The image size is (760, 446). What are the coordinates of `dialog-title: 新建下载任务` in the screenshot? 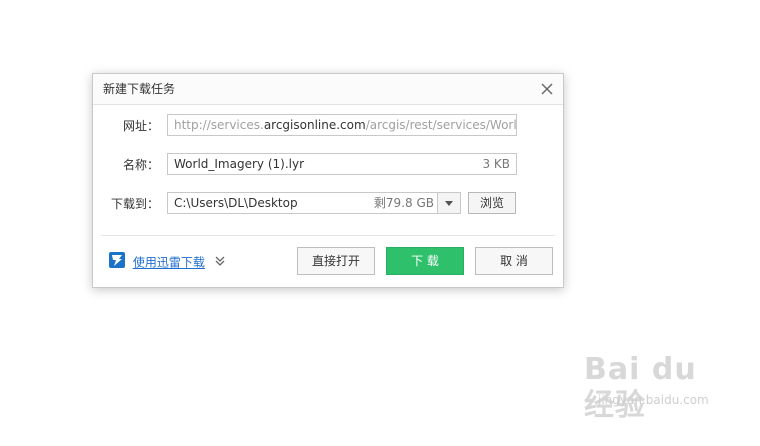 It's located at (139, 89).